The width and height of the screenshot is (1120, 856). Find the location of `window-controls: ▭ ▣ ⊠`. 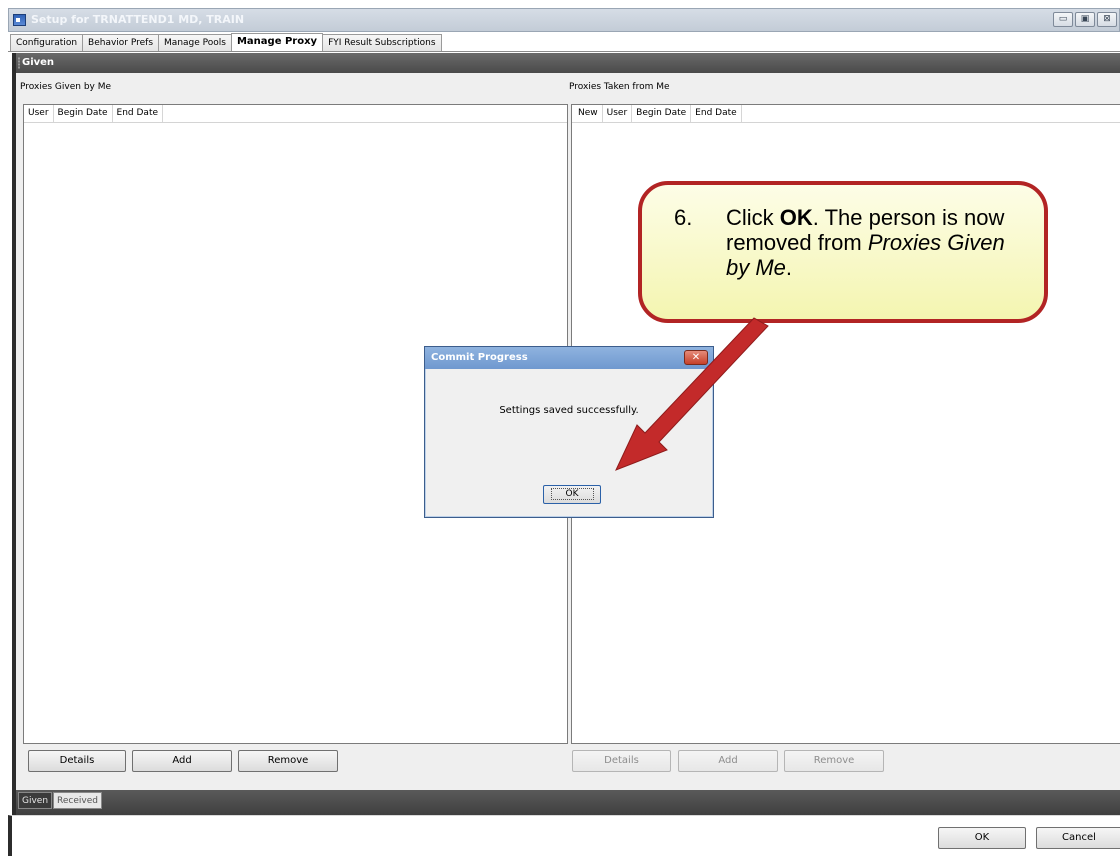

window-controls: ▭ ▣ ⊠ is located at coordinates (1085, 19).